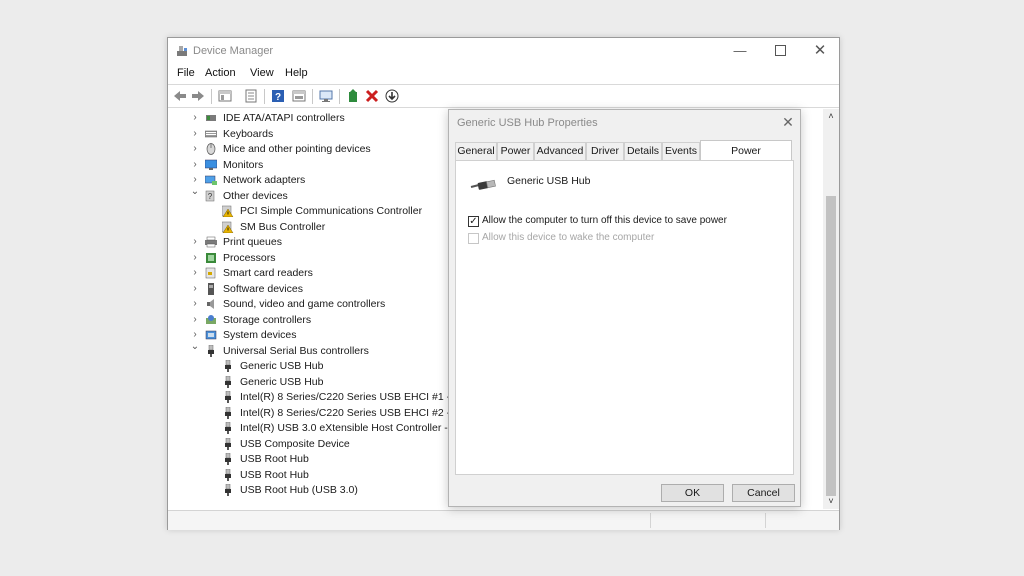 The image size is (1024, 576). Describe the element at coordinates (313, 149) in the screenshot. I see `tree-category: › Mice and other pointing devices` at that location.